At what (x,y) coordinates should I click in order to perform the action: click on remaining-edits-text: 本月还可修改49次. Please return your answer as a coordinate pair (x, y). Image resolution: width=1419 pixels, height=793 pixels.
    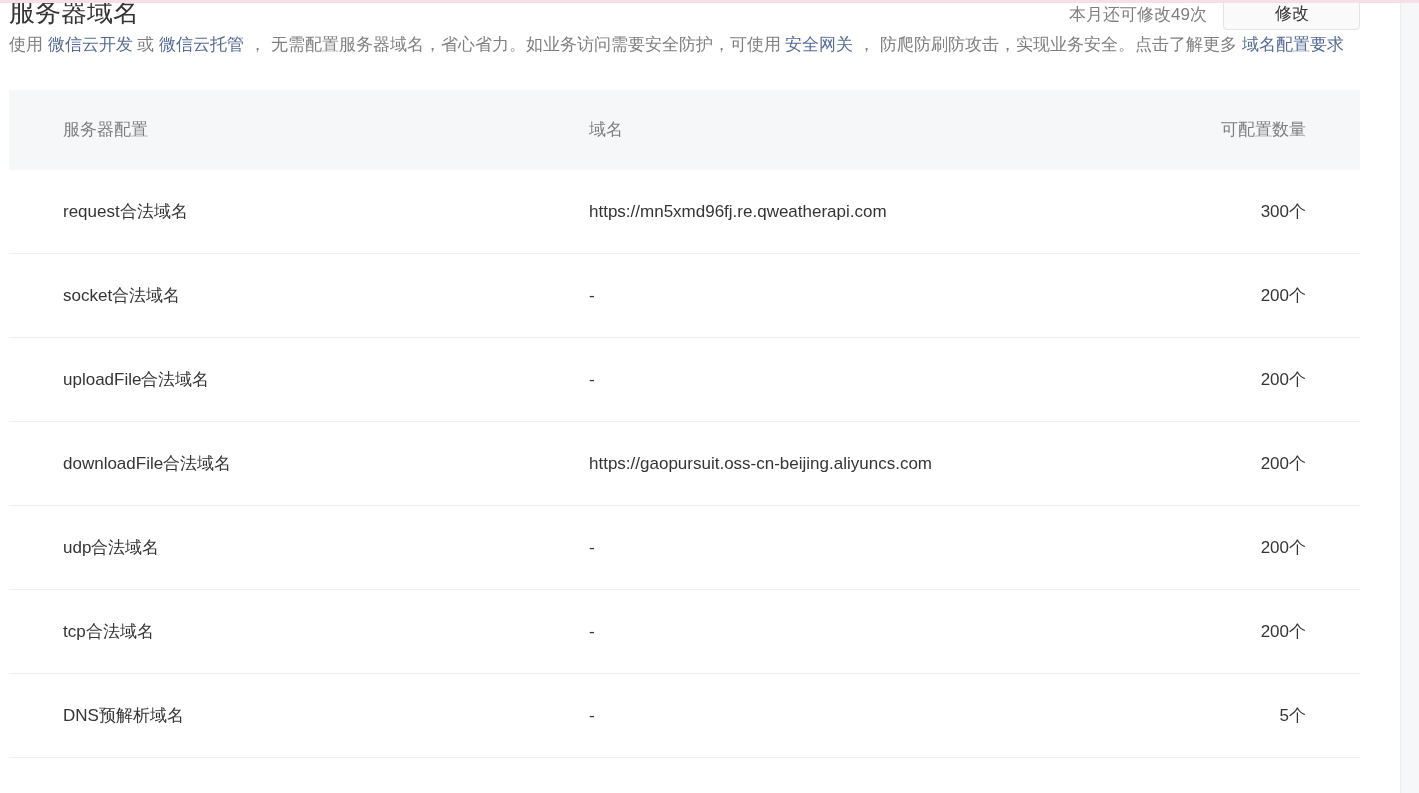
    Looking at the image, I should click on (1138, 15).